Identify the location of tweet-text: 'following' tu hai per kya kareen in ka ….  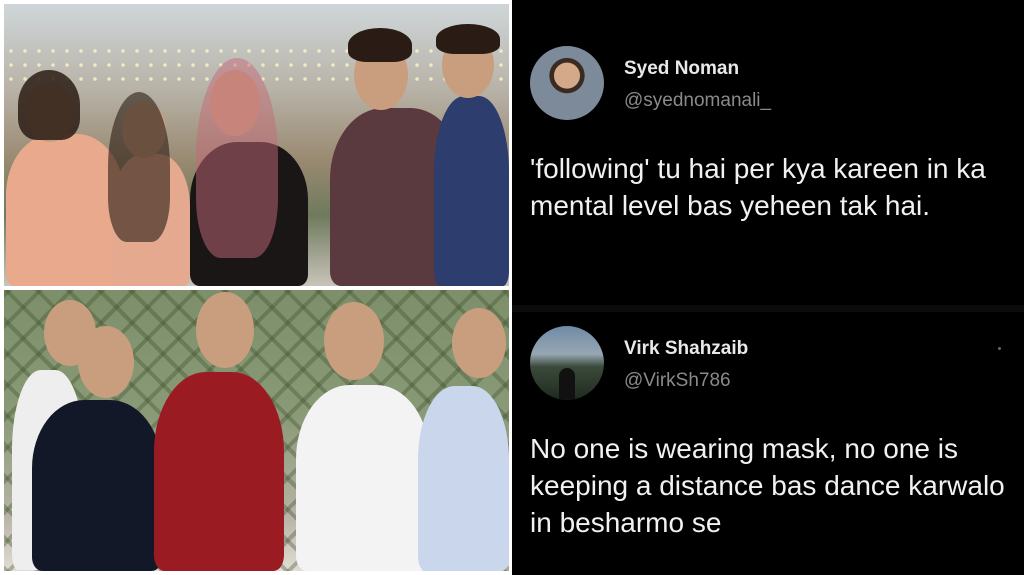
(758, 187).